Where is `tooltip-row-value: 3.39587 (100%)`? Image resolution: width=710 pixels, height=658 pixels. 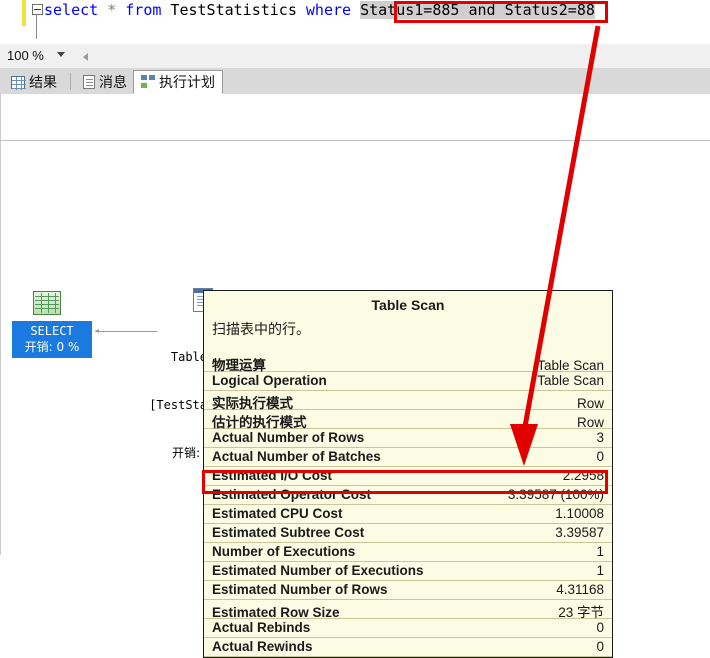
tooltip-row-value: 3.39587 (100%) is located at coordinates (555, 494).